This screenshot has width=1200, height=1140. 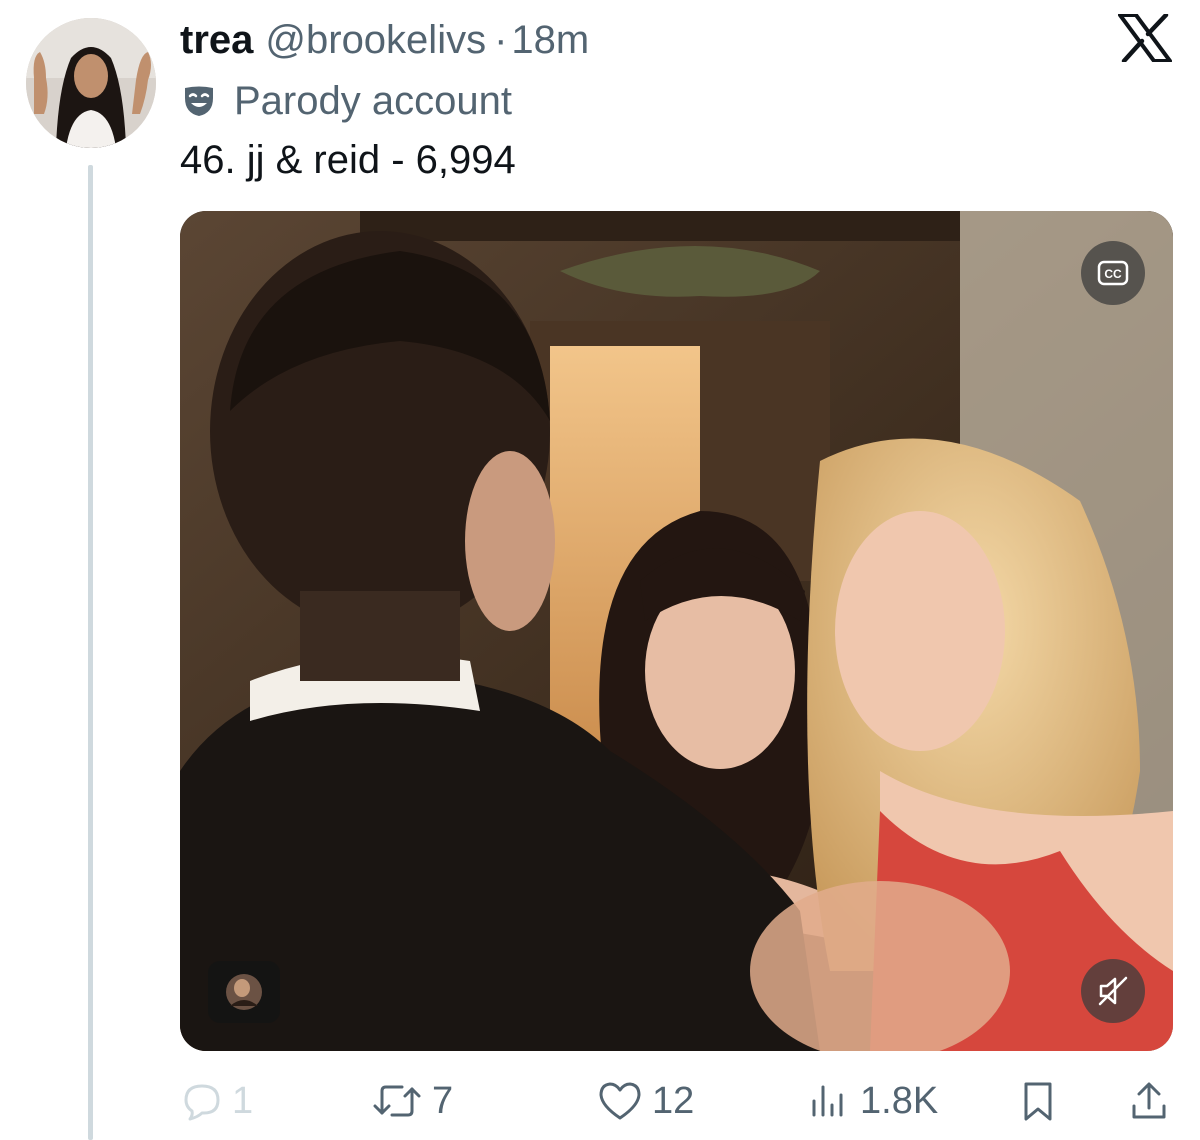 I want to click on reply-count: 1, so click(x=243, y=1100).